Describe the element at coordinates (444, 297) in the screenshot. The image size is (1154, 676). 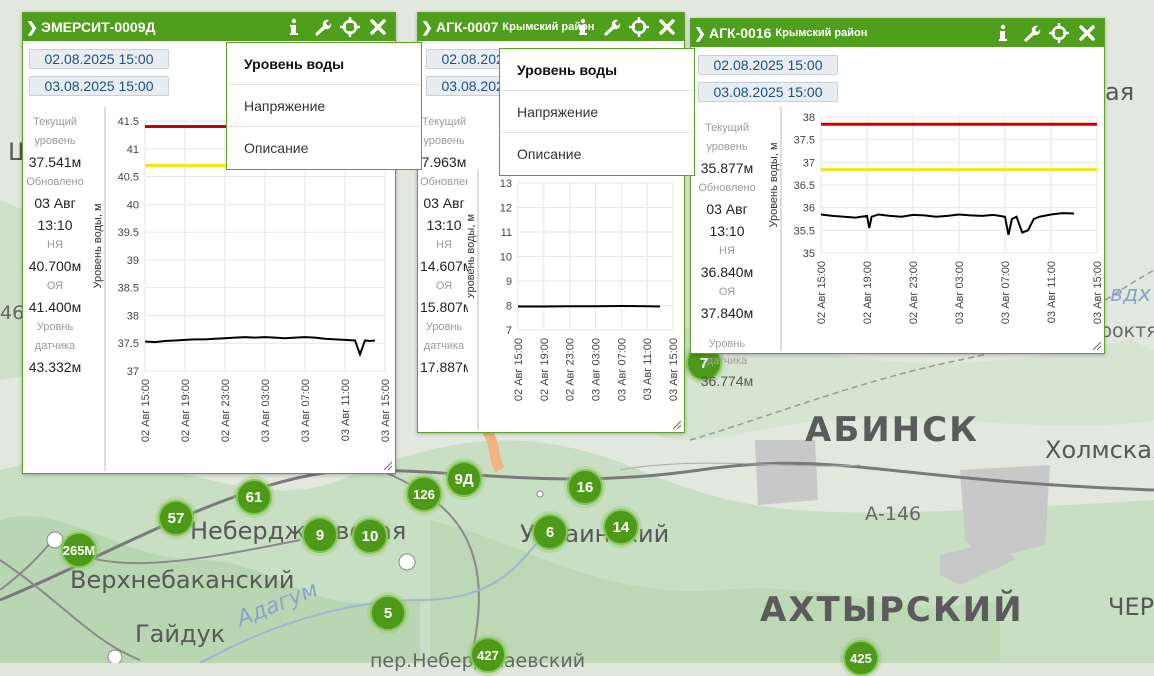
I see `info-oya: ОЯ 15.807м` at that location.